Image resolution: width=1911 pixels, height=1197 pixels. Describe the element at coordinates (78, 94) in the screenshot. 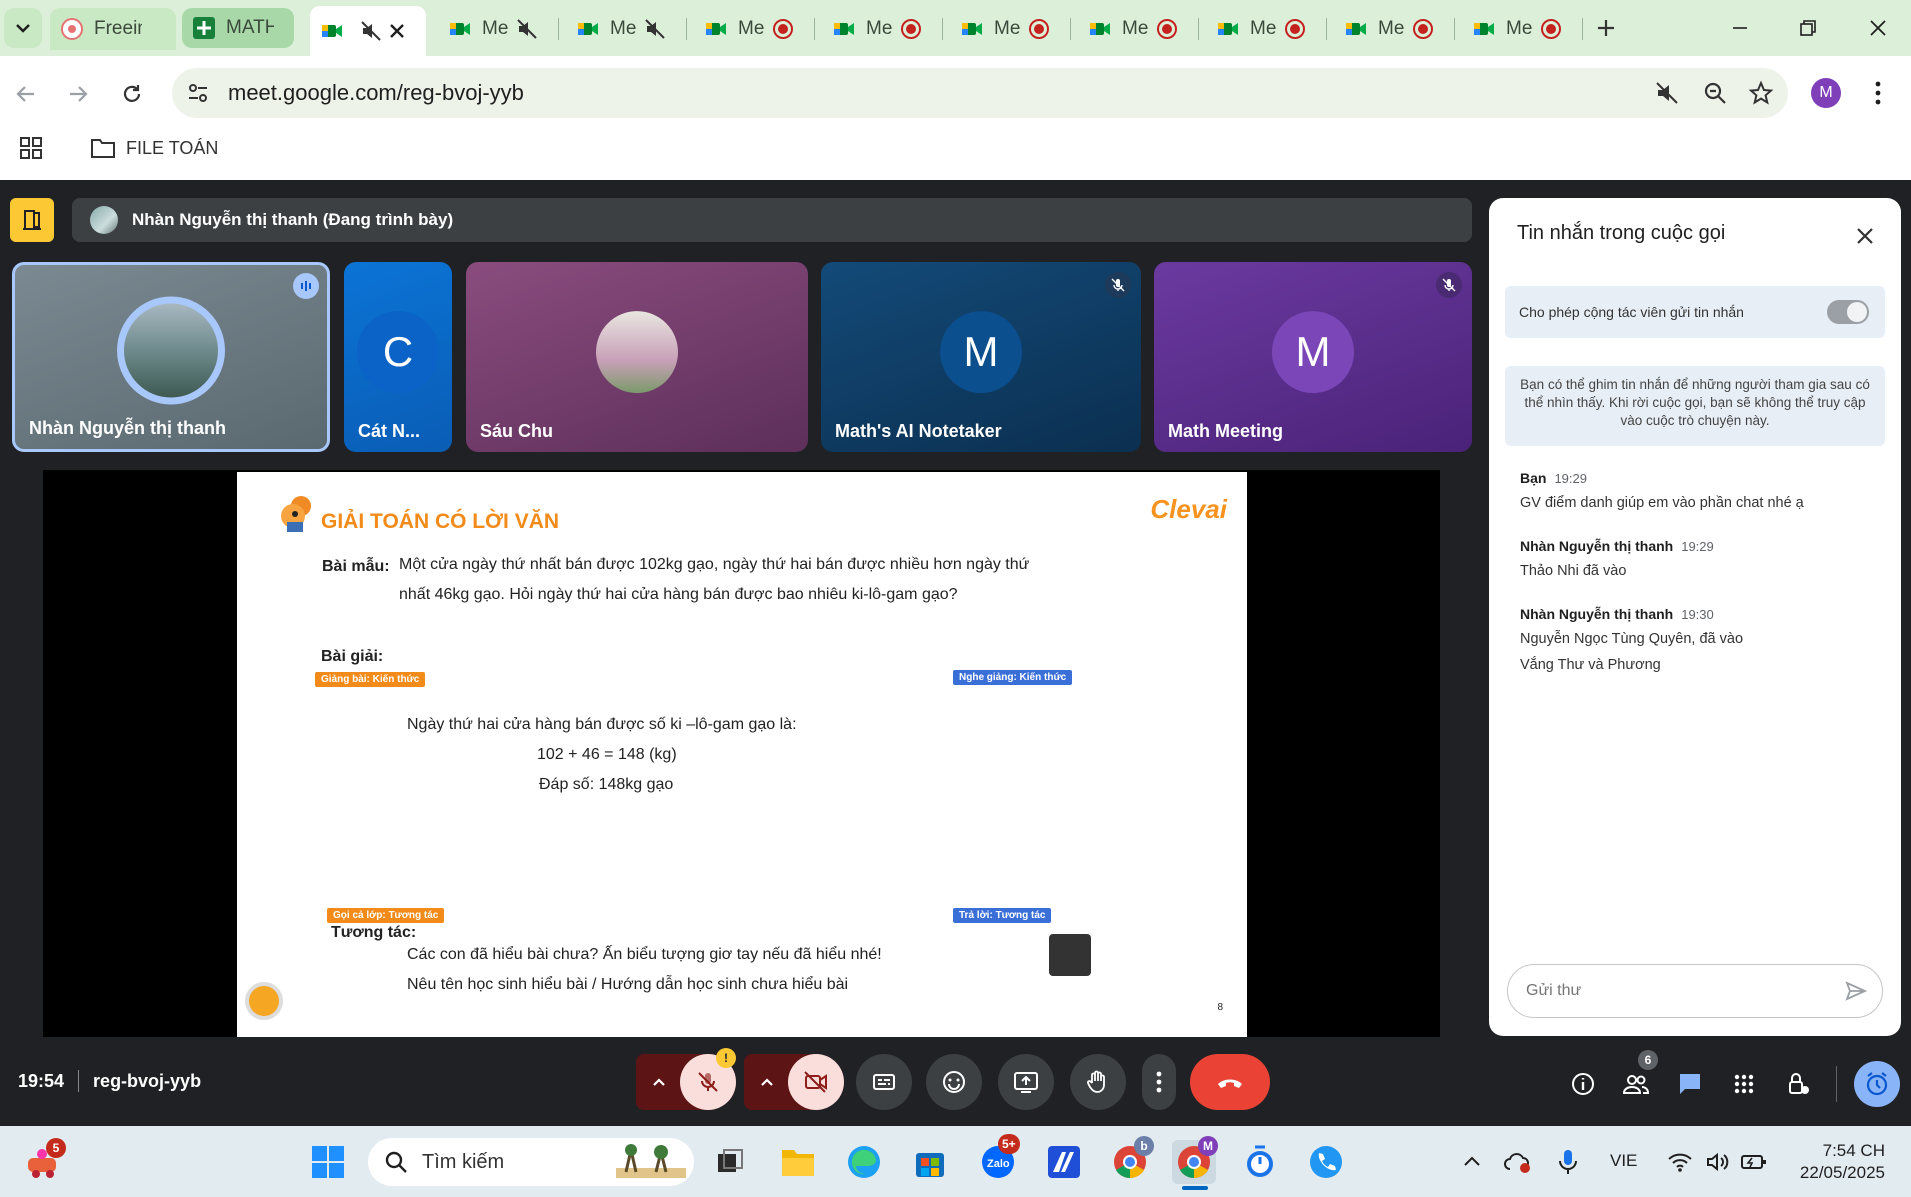

I see `forward-button` at that location.